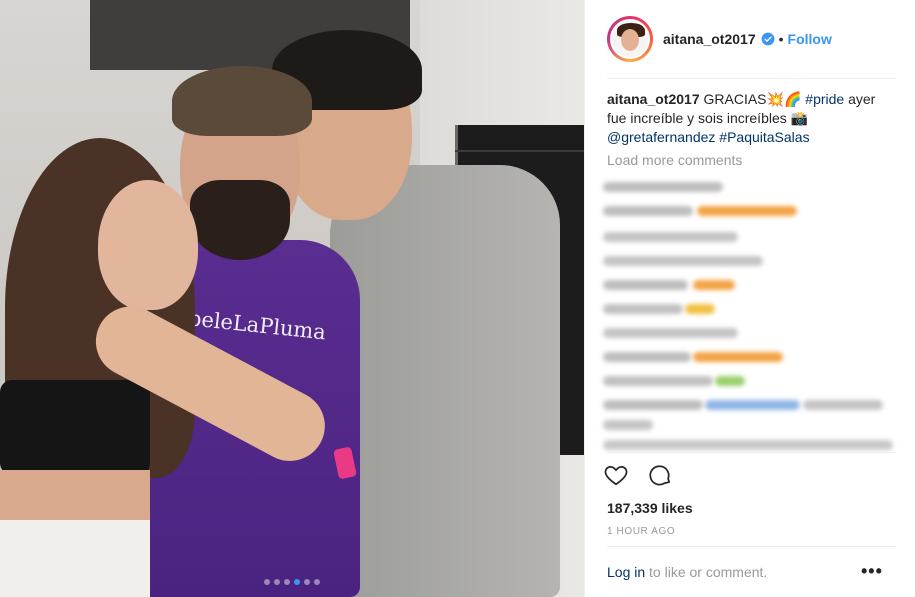  What do you see at coordinates (872, 571) in the screenshot?
I see `more-options-icon: •••` at bounding box center [872, 571].